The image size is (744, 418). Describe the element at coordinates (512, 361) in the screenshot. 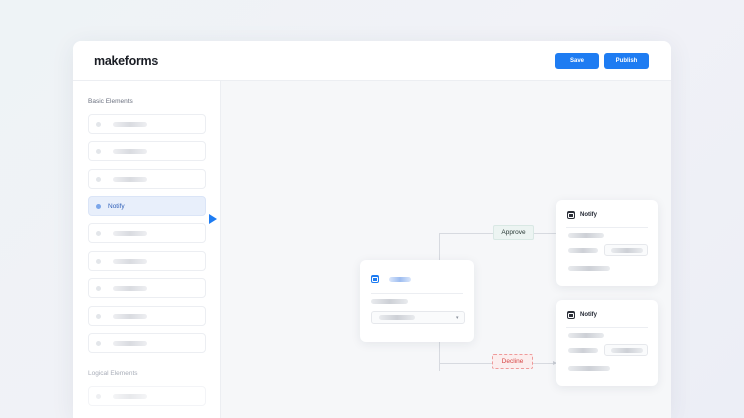

I see `decline-branch-label: Decline` at that location.